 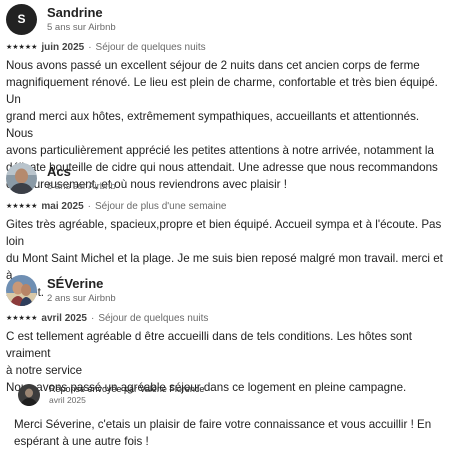 What do you see at coordinates (81, 284) in the screenshot?
I see `reviewer-name: SÉVerine` at bounding box center [81, 284].